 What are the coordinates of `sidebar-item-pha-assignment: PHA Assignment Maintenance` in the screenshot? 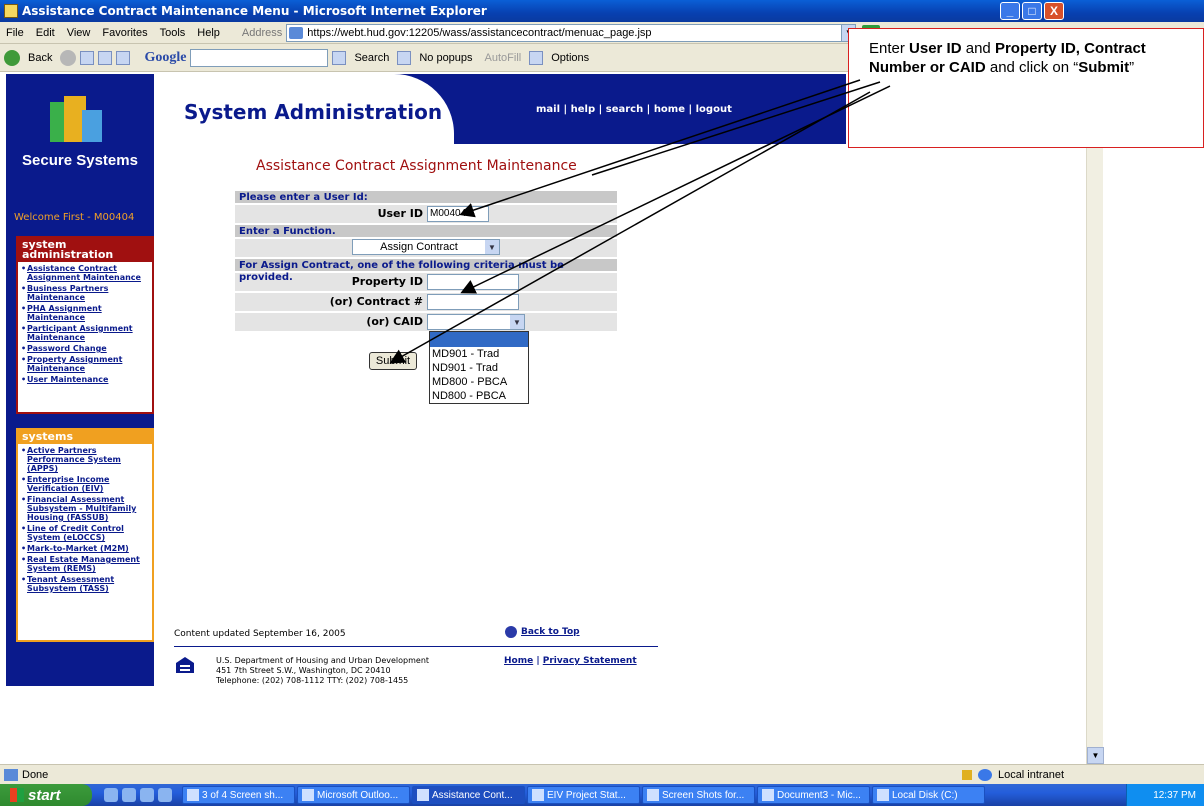 It's located at (85, 313).